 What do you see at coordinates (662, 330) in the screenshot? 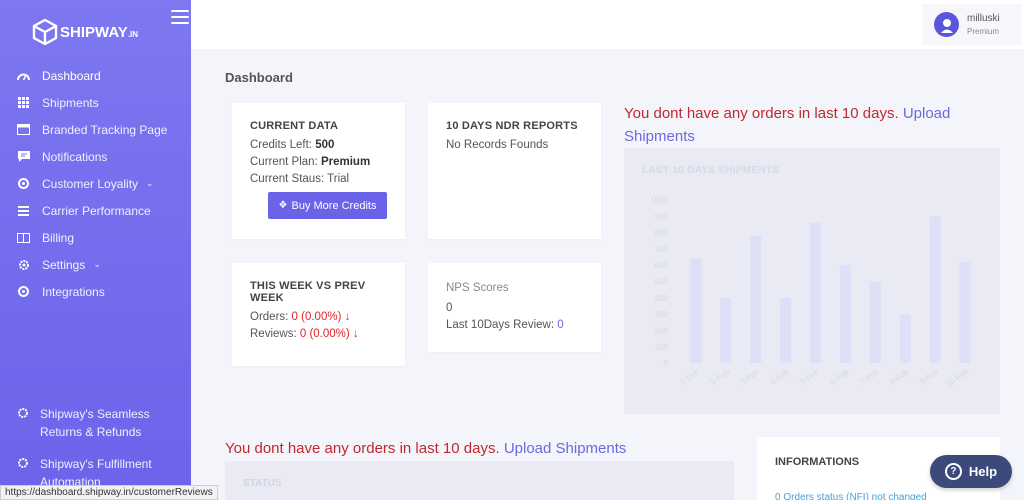
I see `y-tick-label: 200` at bounding box center [662, 330].